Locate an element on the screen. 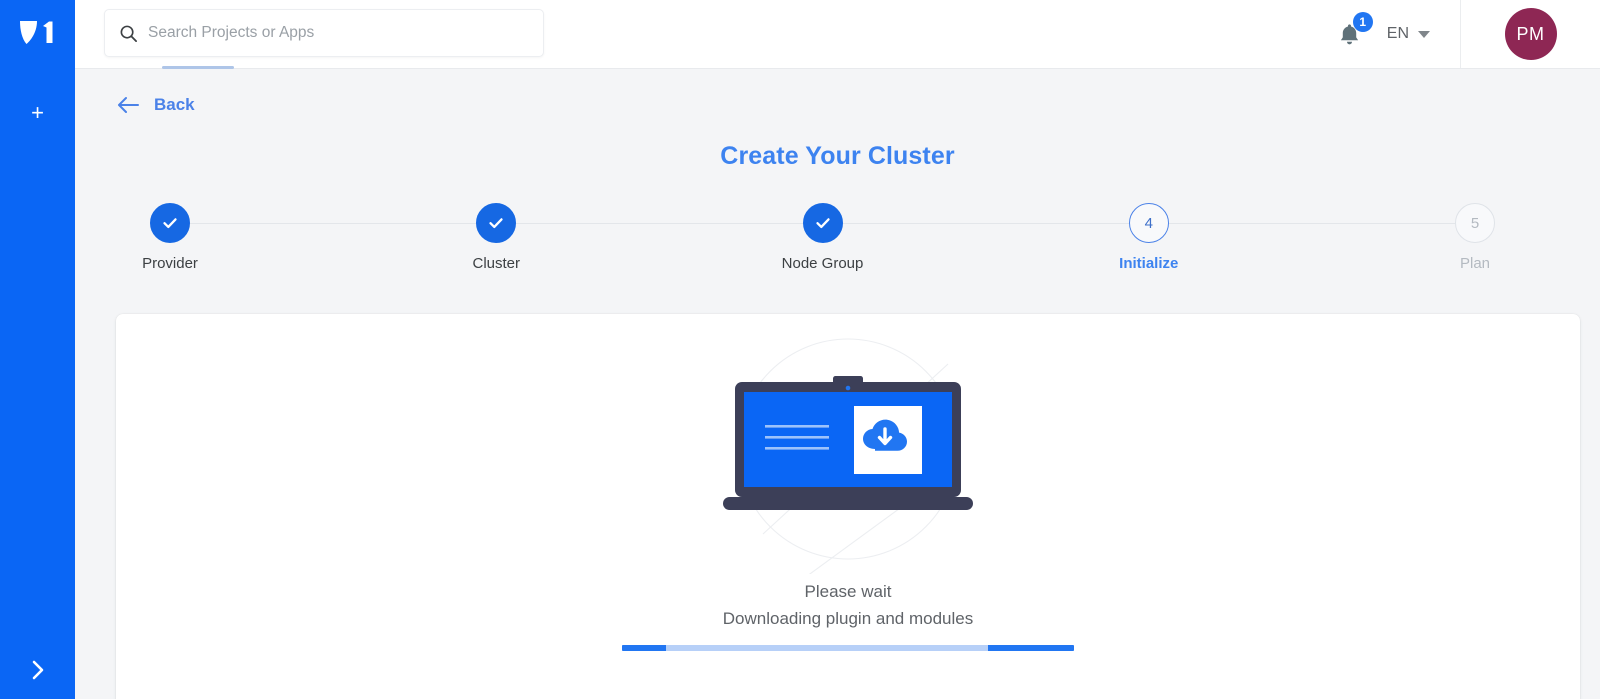  step-node-initialize: 4 is located at coordinates (1148, 223).